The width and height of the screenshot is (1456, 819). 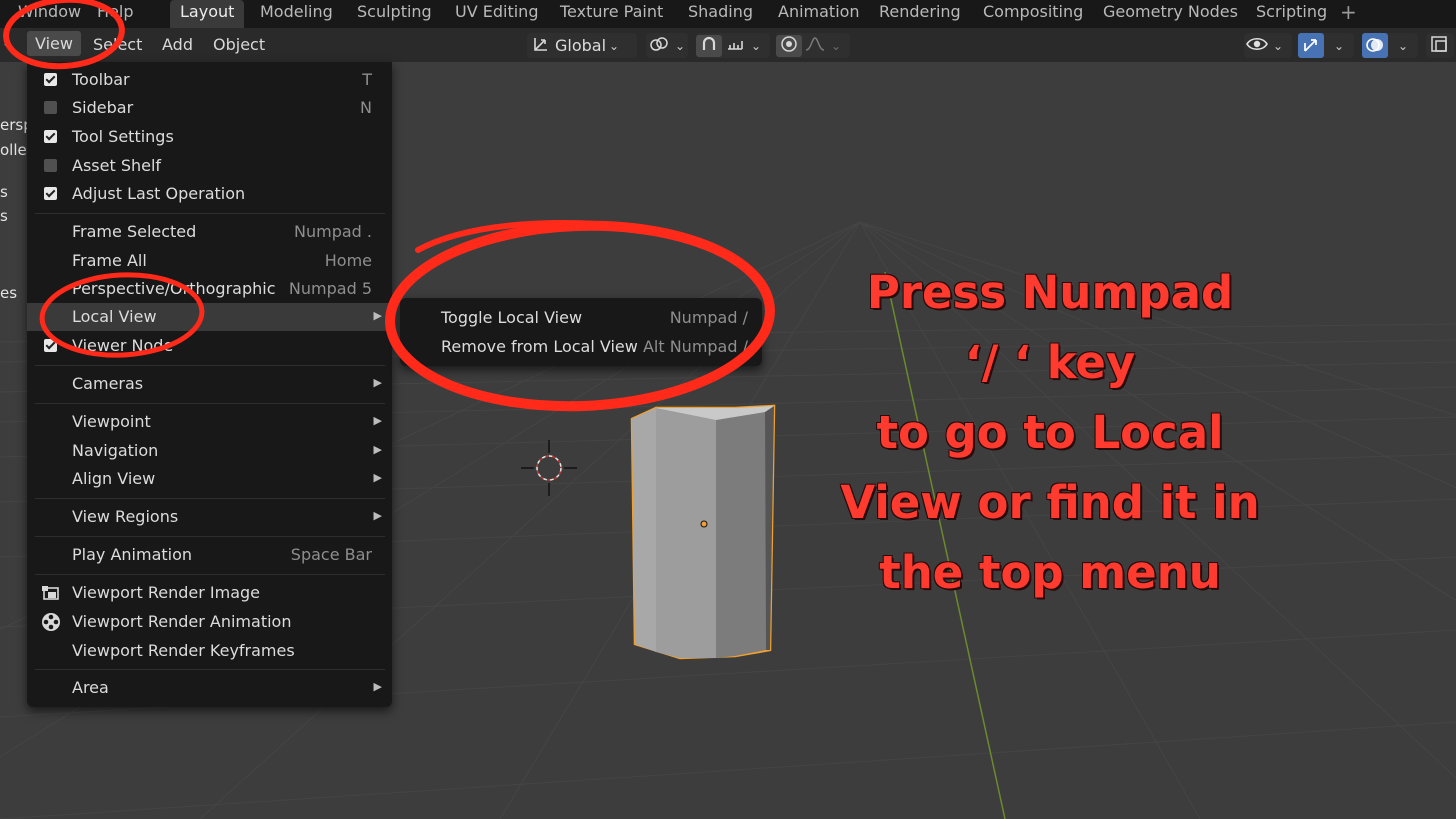 I want to click on menu-item-asset-shelf: Asset Shelf, so click(x=209, y=166).